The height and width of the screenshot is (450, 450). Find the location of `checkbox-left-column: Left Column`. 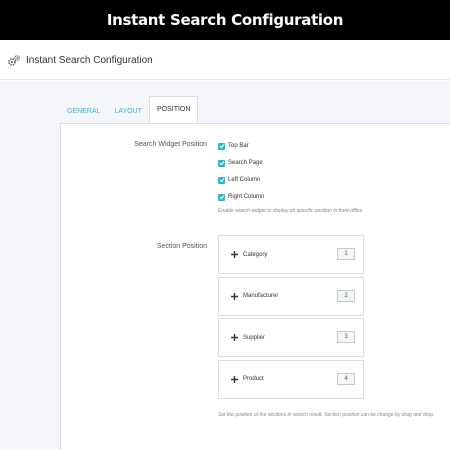

checkbox-left-column: Left Column is located at coordinates (239, 180).